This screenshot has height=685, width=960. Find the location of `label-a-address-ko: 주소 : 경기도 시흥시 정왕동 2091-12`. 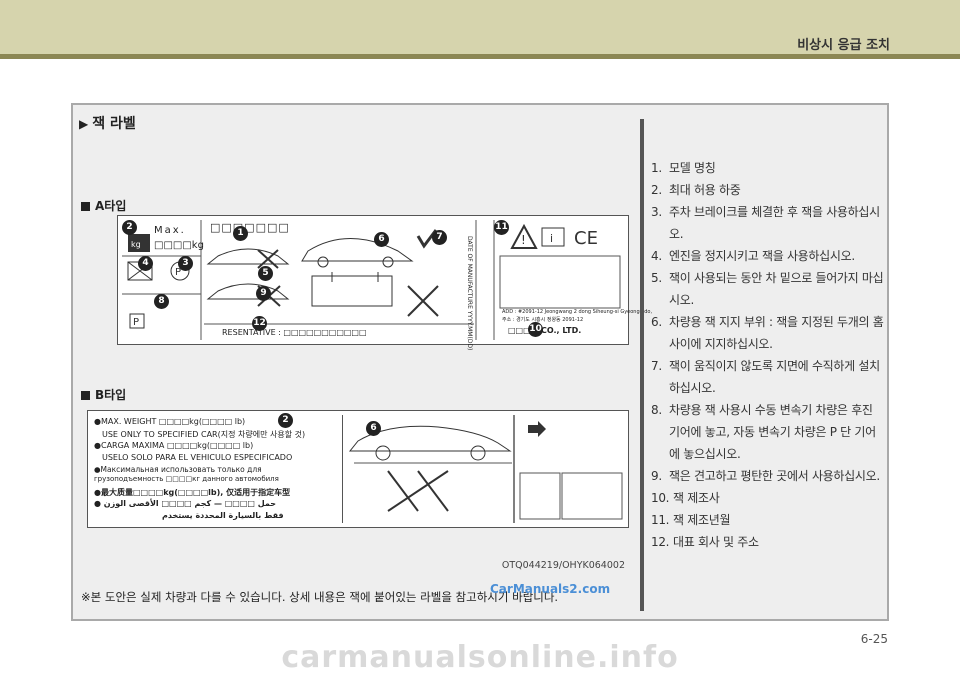

label-a-address-ko: 주소 : 경기도 시흥시 정왕동 2091-12 is located at coordinates (543, 320).